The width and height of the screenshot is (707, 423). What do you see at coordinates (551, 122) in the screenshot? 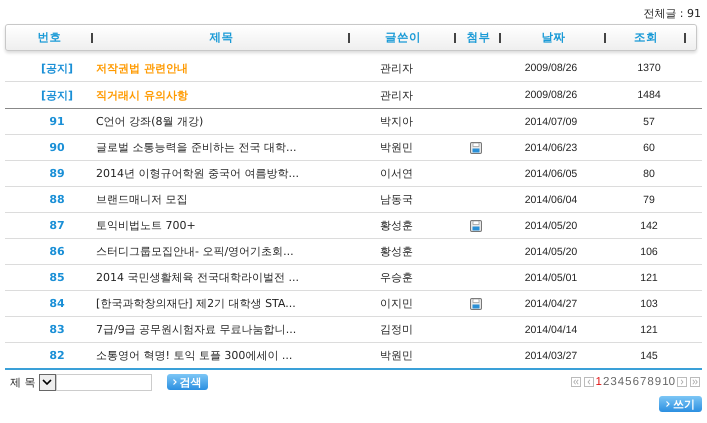
I see `post-date: 2014/07/09` at bounding box center [551, 122].